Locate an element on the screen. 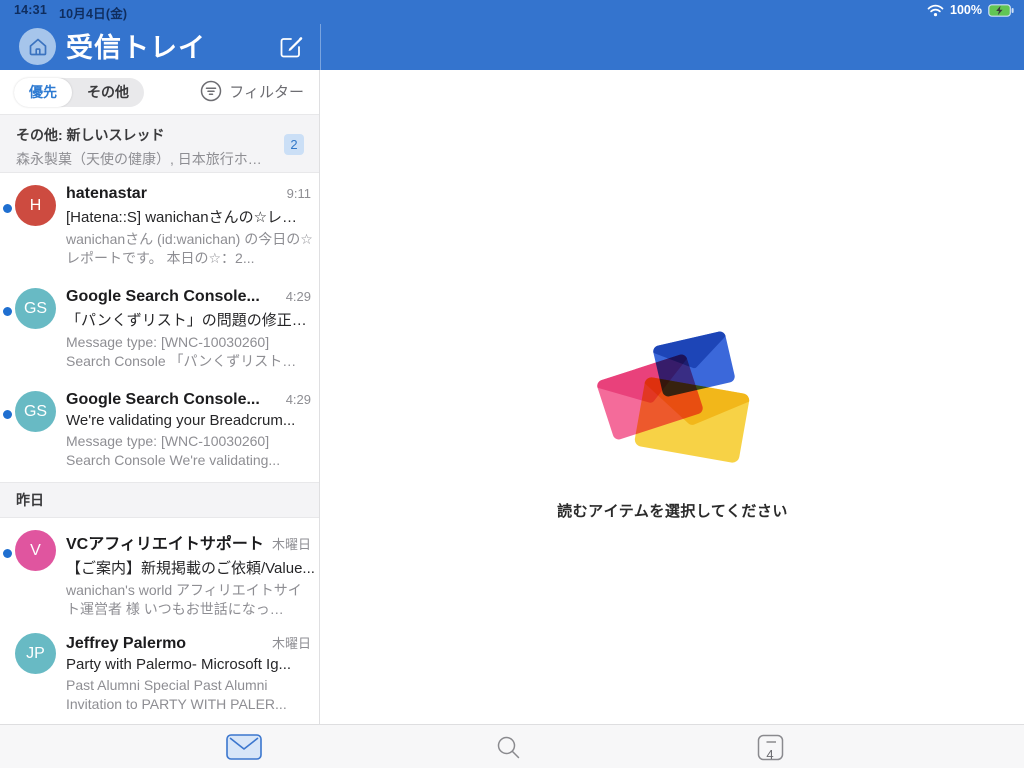  compose-button is located at coordinates (291, 46).